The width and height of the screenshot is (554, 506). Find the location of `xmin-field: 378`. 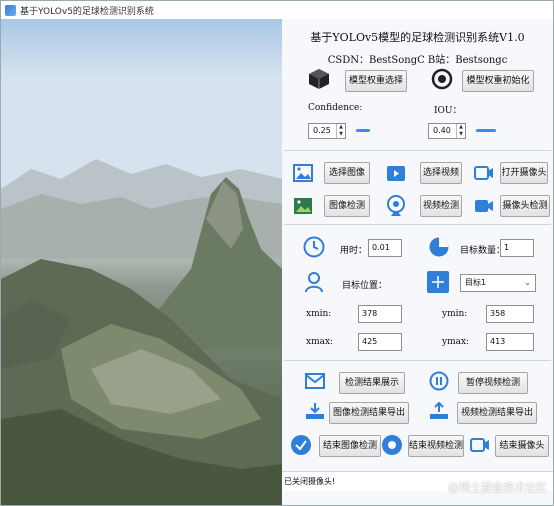

xmin-field: 378 is located at coordinates (380, 314).